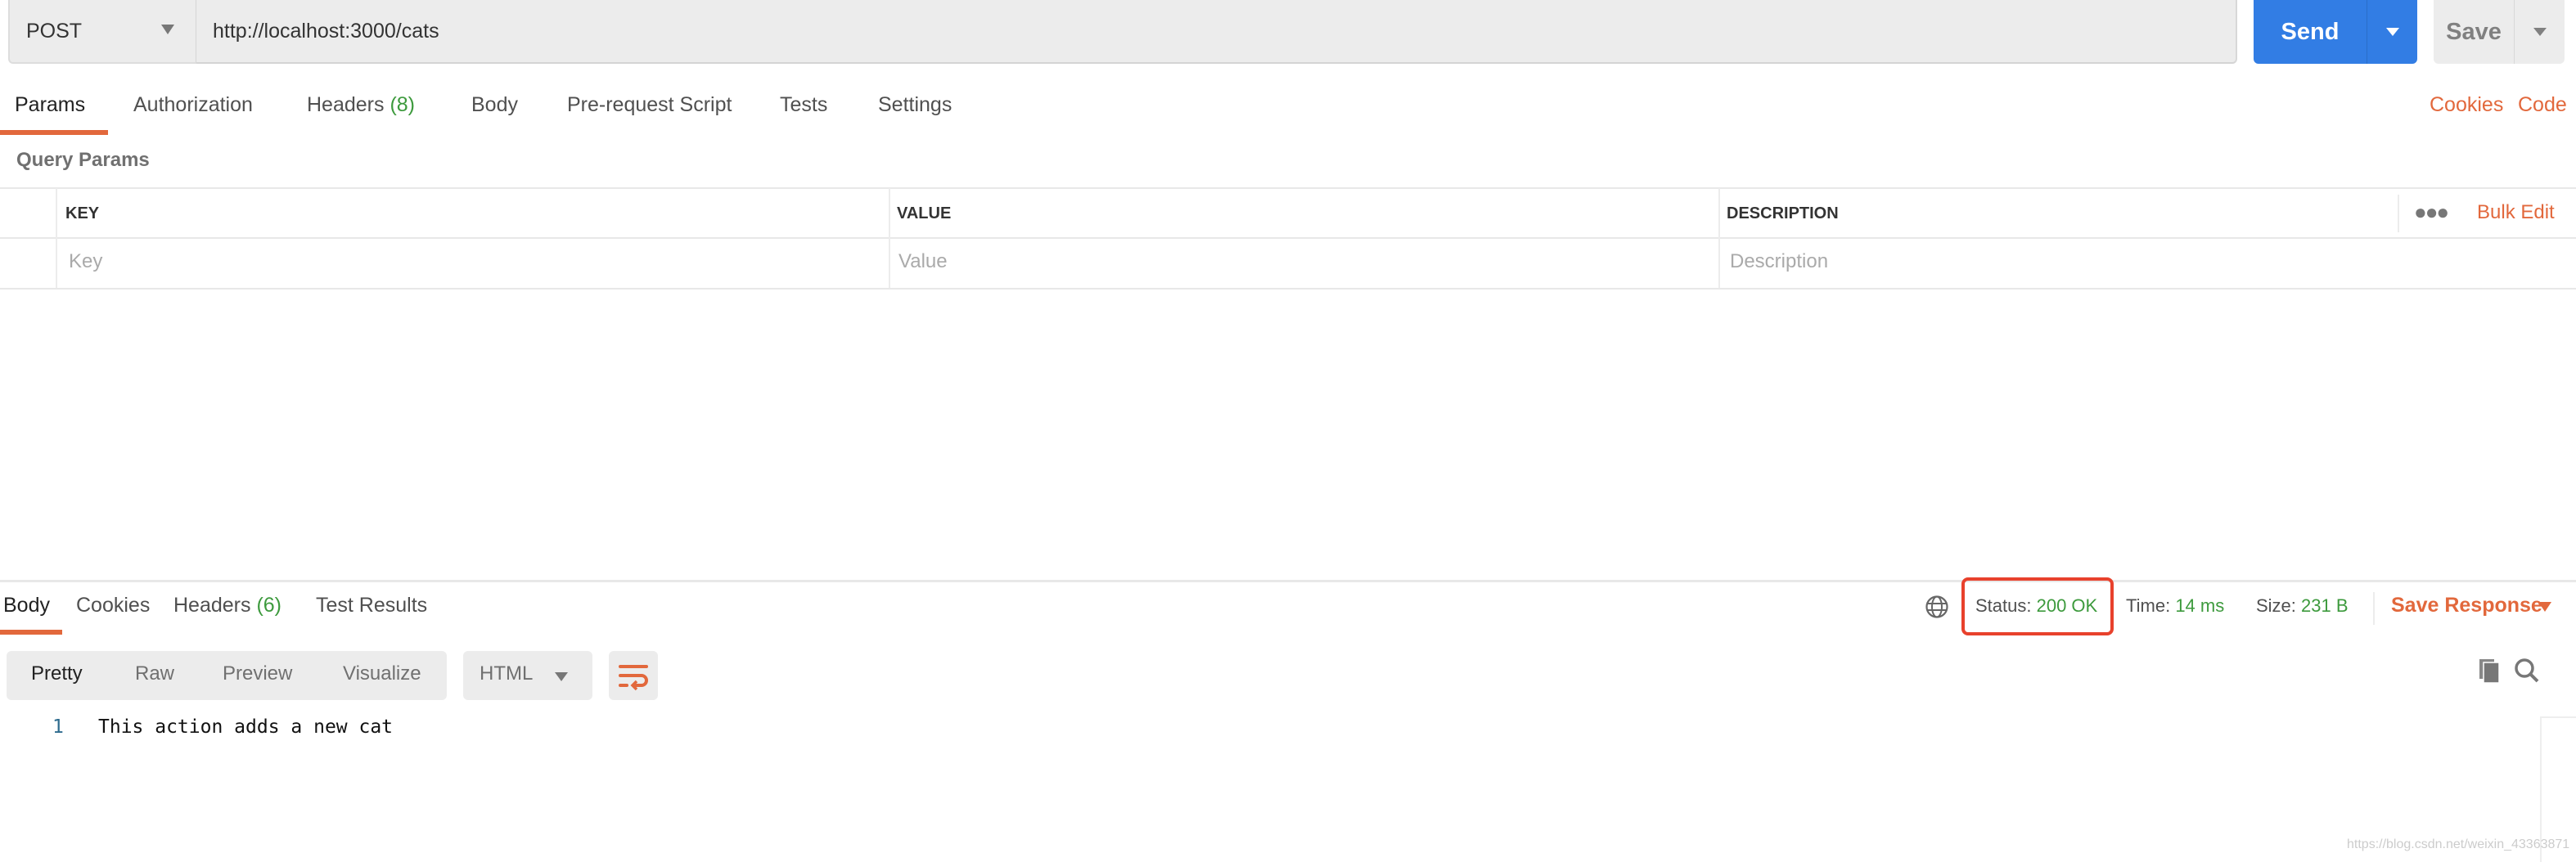 This screenshot has height=862, width=2576. What do you see at coordinates (2276, 605) in the screenshot?
I see `size-label: Size:` at bounding box center [2276, 605].